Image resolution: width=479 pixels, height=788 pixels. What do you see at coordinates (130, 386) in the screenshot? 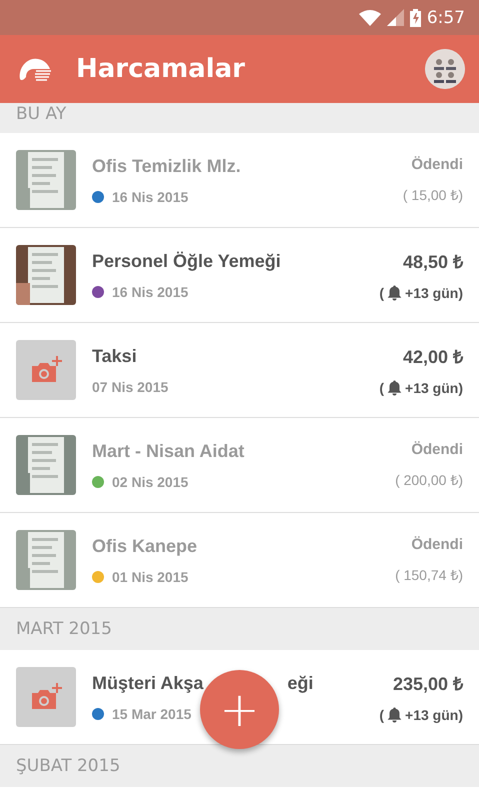
I see `expense-date: 07 Nis 2015` at bounding box center [130, 386].